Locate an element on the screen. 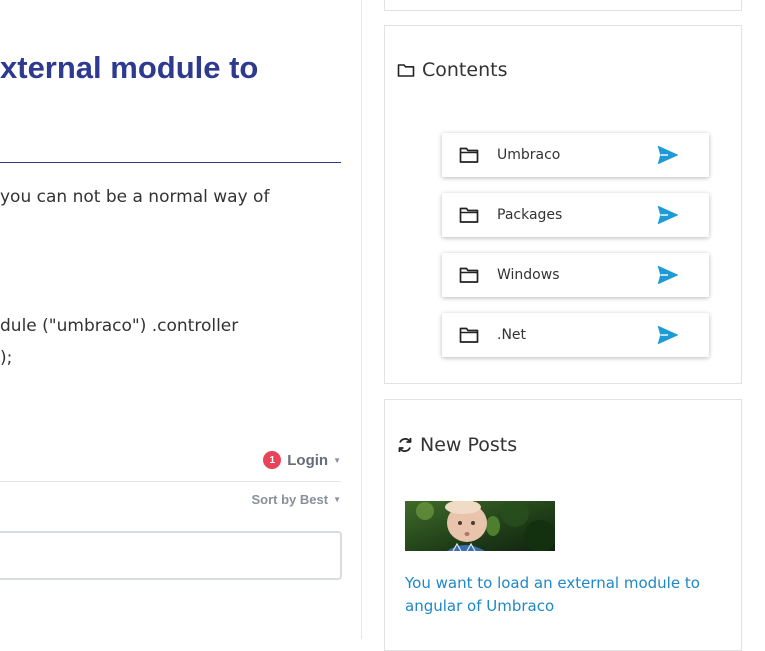 This screenshot has width=765, height=651. article-title: xternal module to is located at coordinates (129, 67).